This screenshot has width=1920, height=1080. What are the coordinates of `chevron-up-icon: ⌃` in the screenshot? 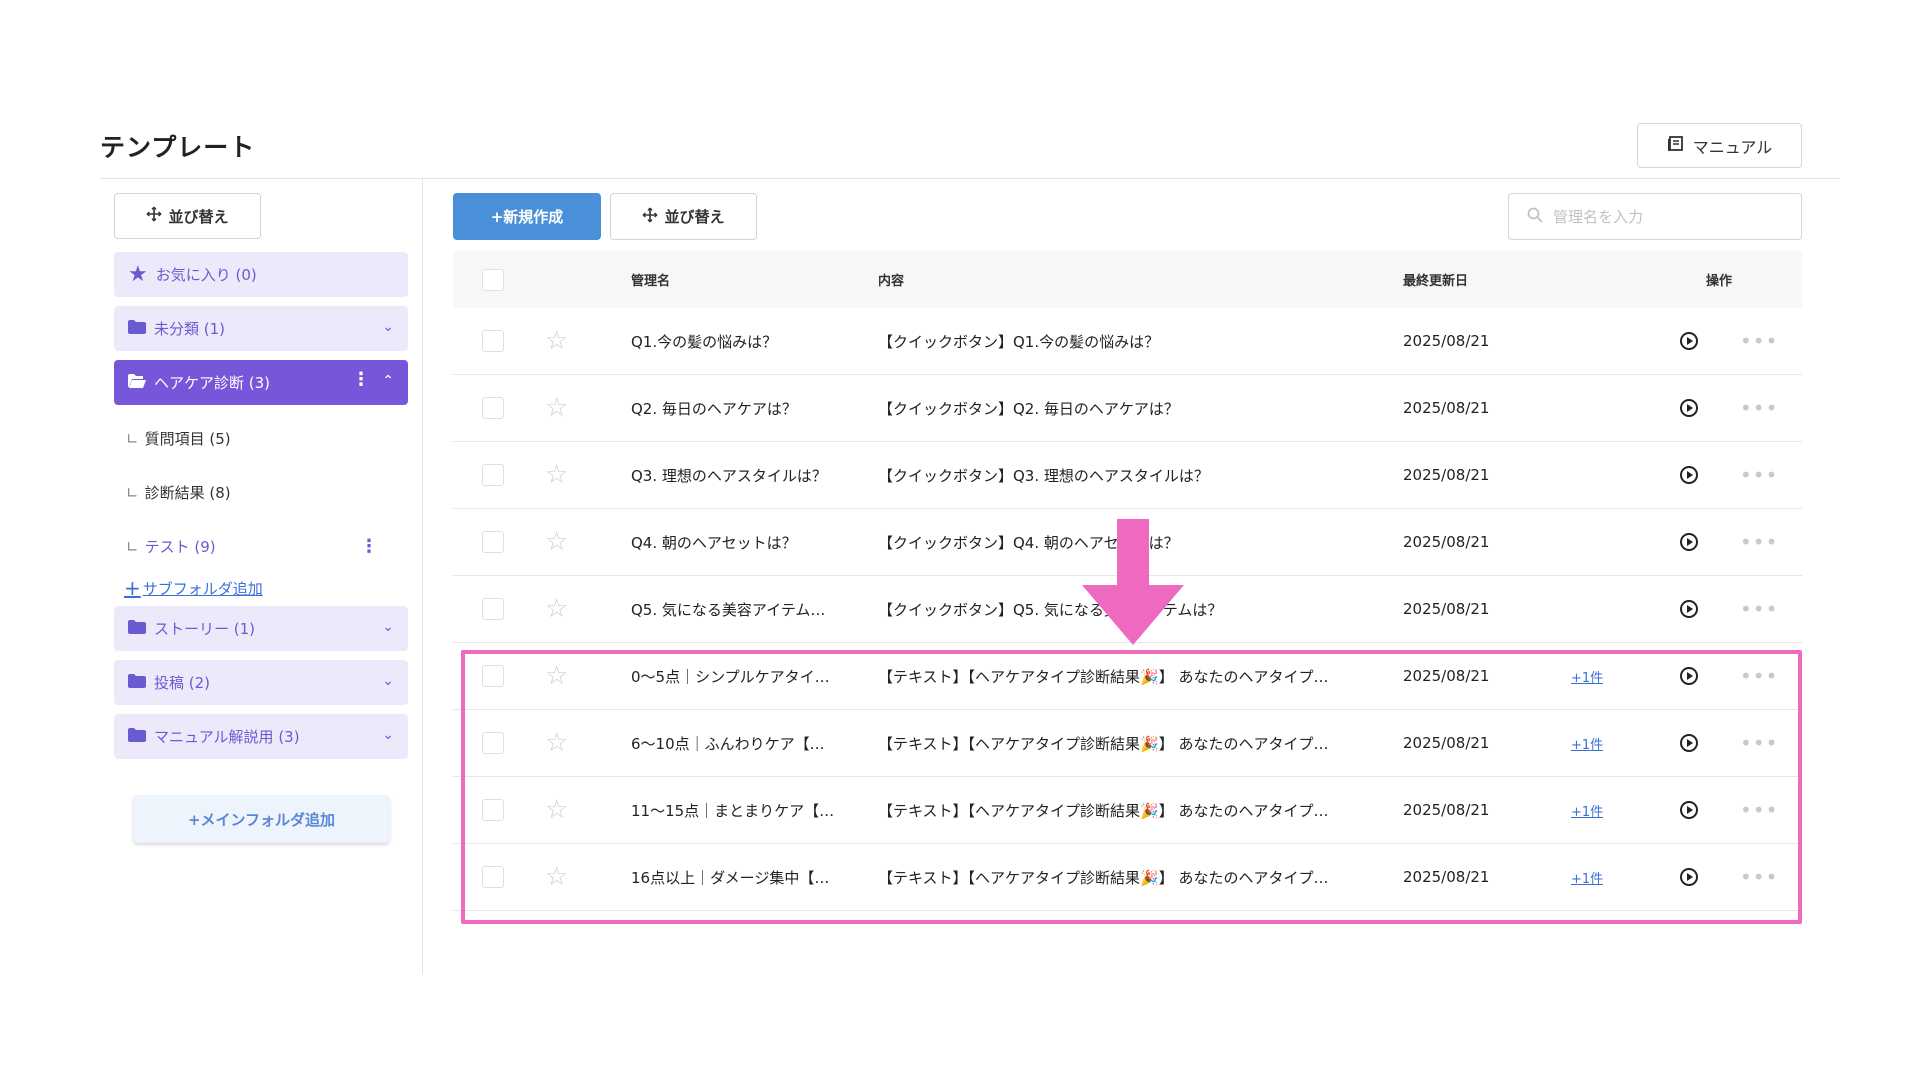 It's located at (388, 381).